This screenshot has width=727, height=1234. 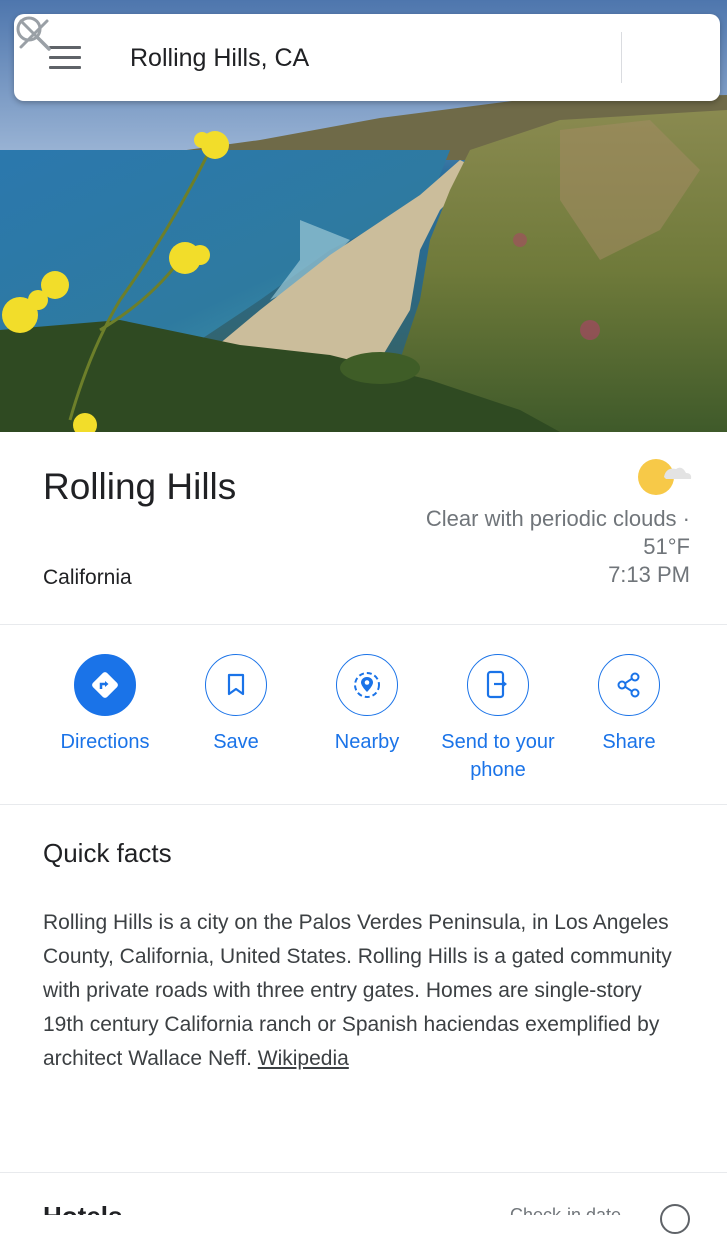 What do you see at coordinates (565, 1206) in the screenshot?
I see `check-in-date-label: Check-in date` at bounding box center [565, 1206].